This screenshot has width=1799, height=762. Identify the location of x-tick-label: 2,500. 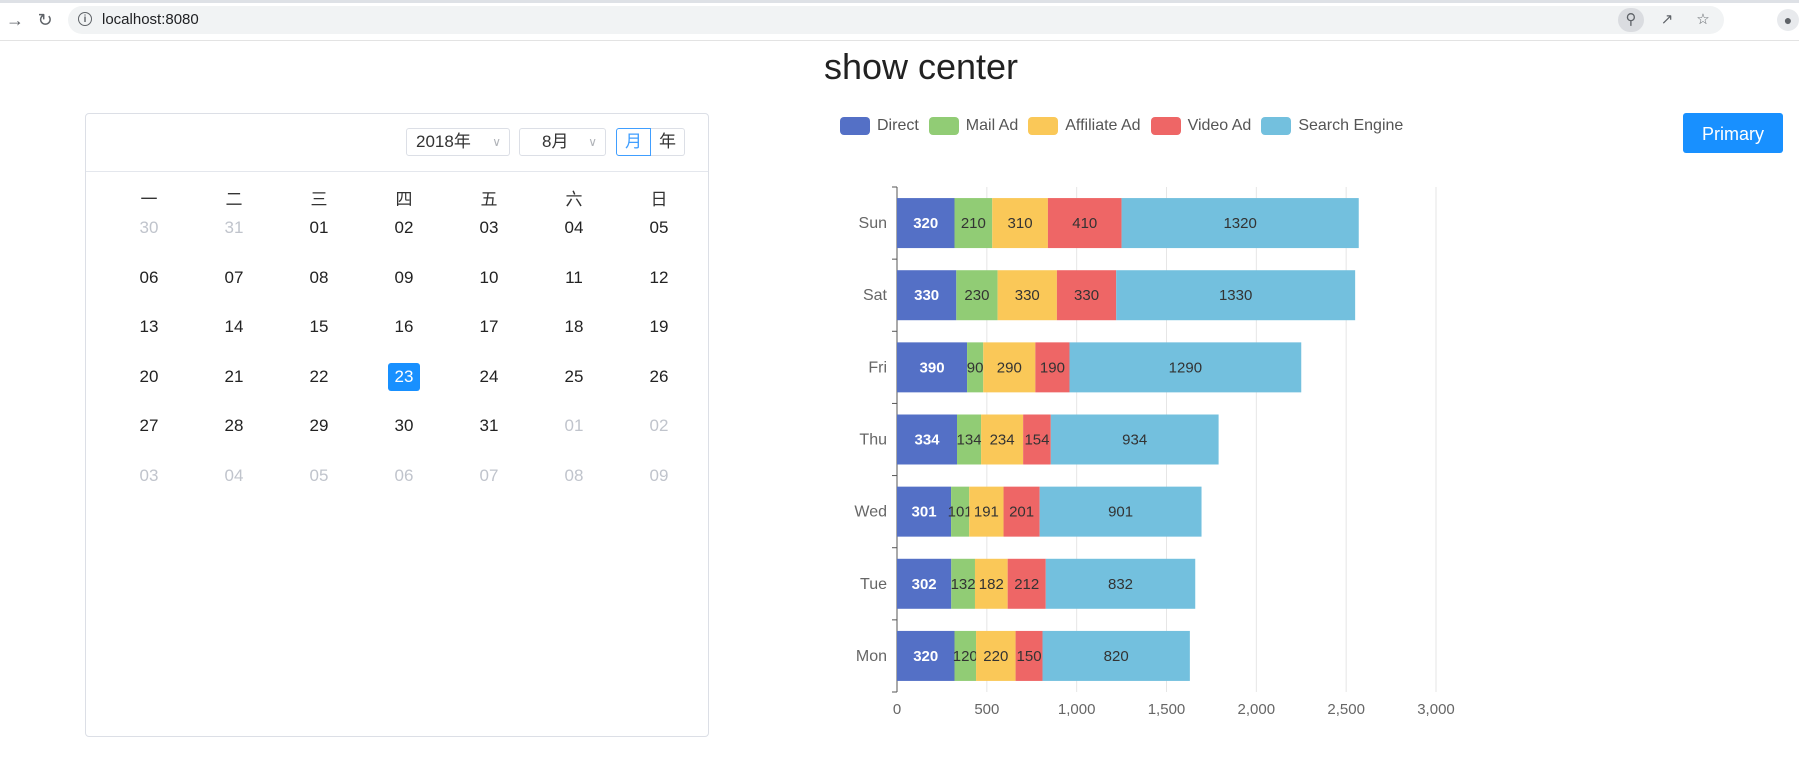
(1346, 709).